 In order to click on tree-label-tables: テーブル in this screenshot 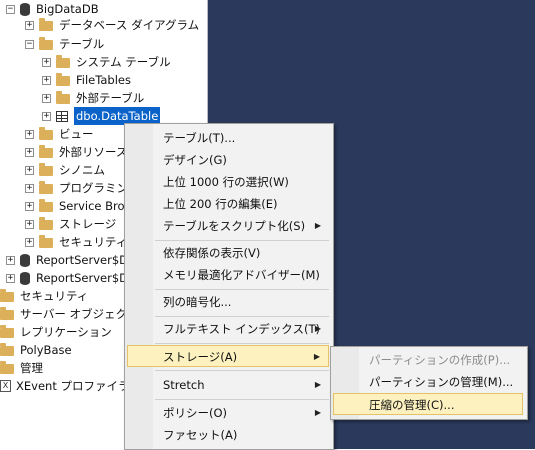, I will do `click(82, 44)`.